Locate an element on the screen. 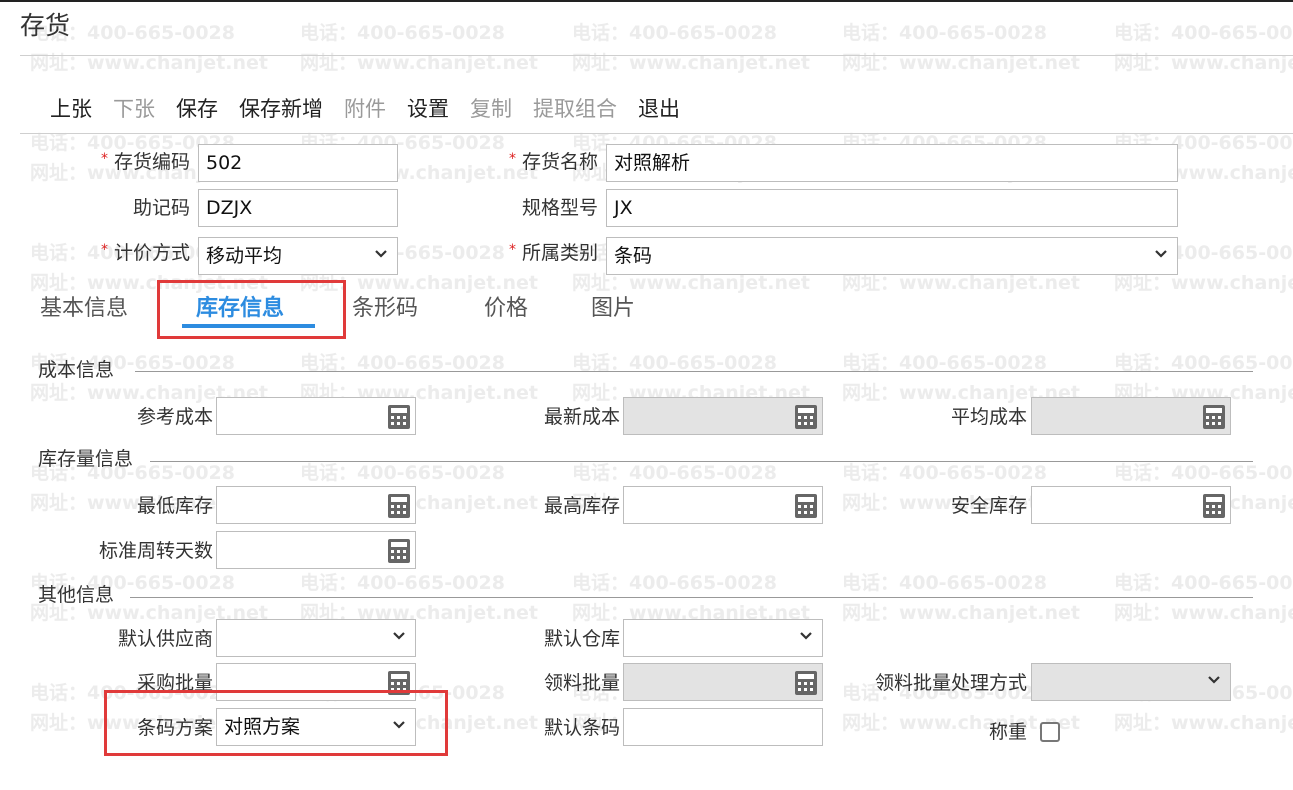 This screenshot has width=1293, height=790. pricing-method-label-text: 计价方式 is located at coordinates (151, 253).